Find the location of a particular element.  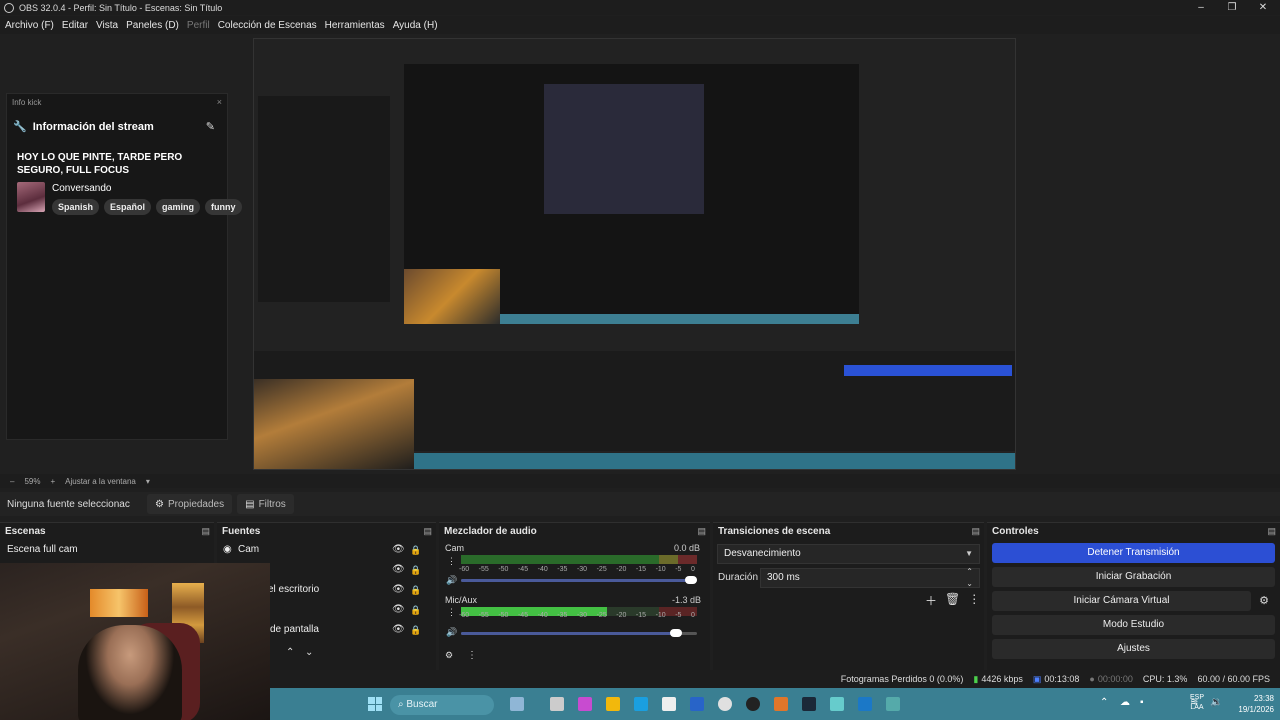

edit-pencil-icon: ✎ is located at coordinates (210, 126).